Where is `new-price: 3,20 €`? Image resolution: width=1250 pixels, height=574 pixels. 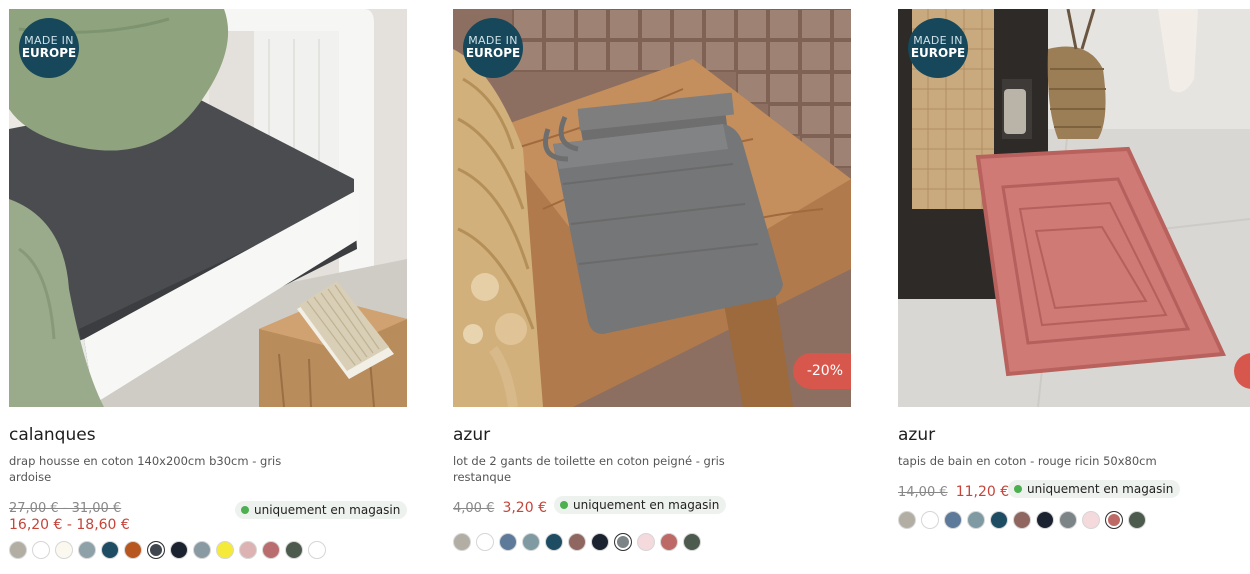
new-price: 3,20 € is located at coordinates (524, 508).